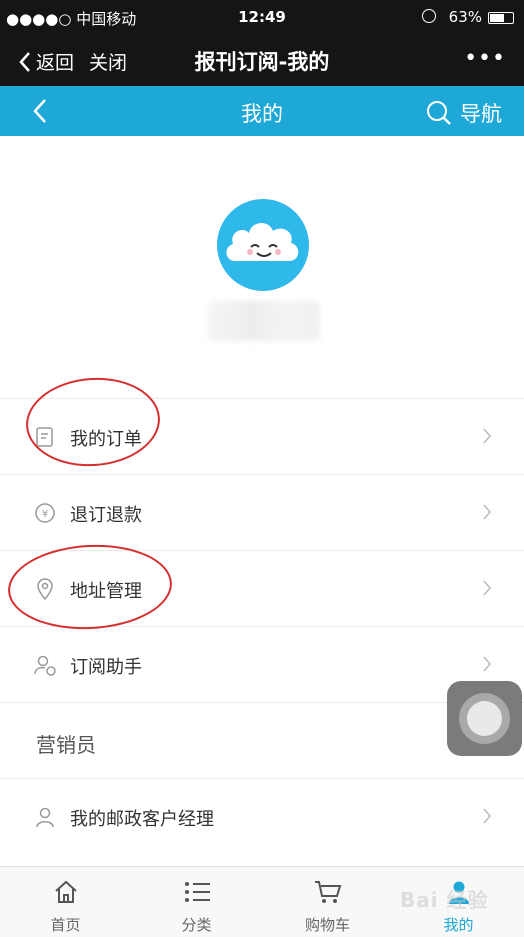  I want to click on section-label-sales: 营销员, so click(262, 740).